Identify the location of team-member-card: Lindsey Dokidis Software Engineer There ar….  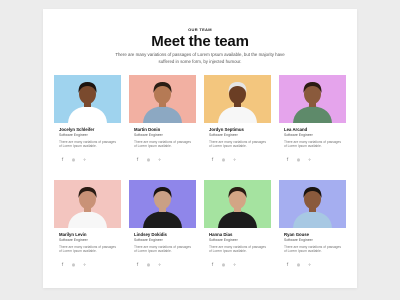
(162, 228).